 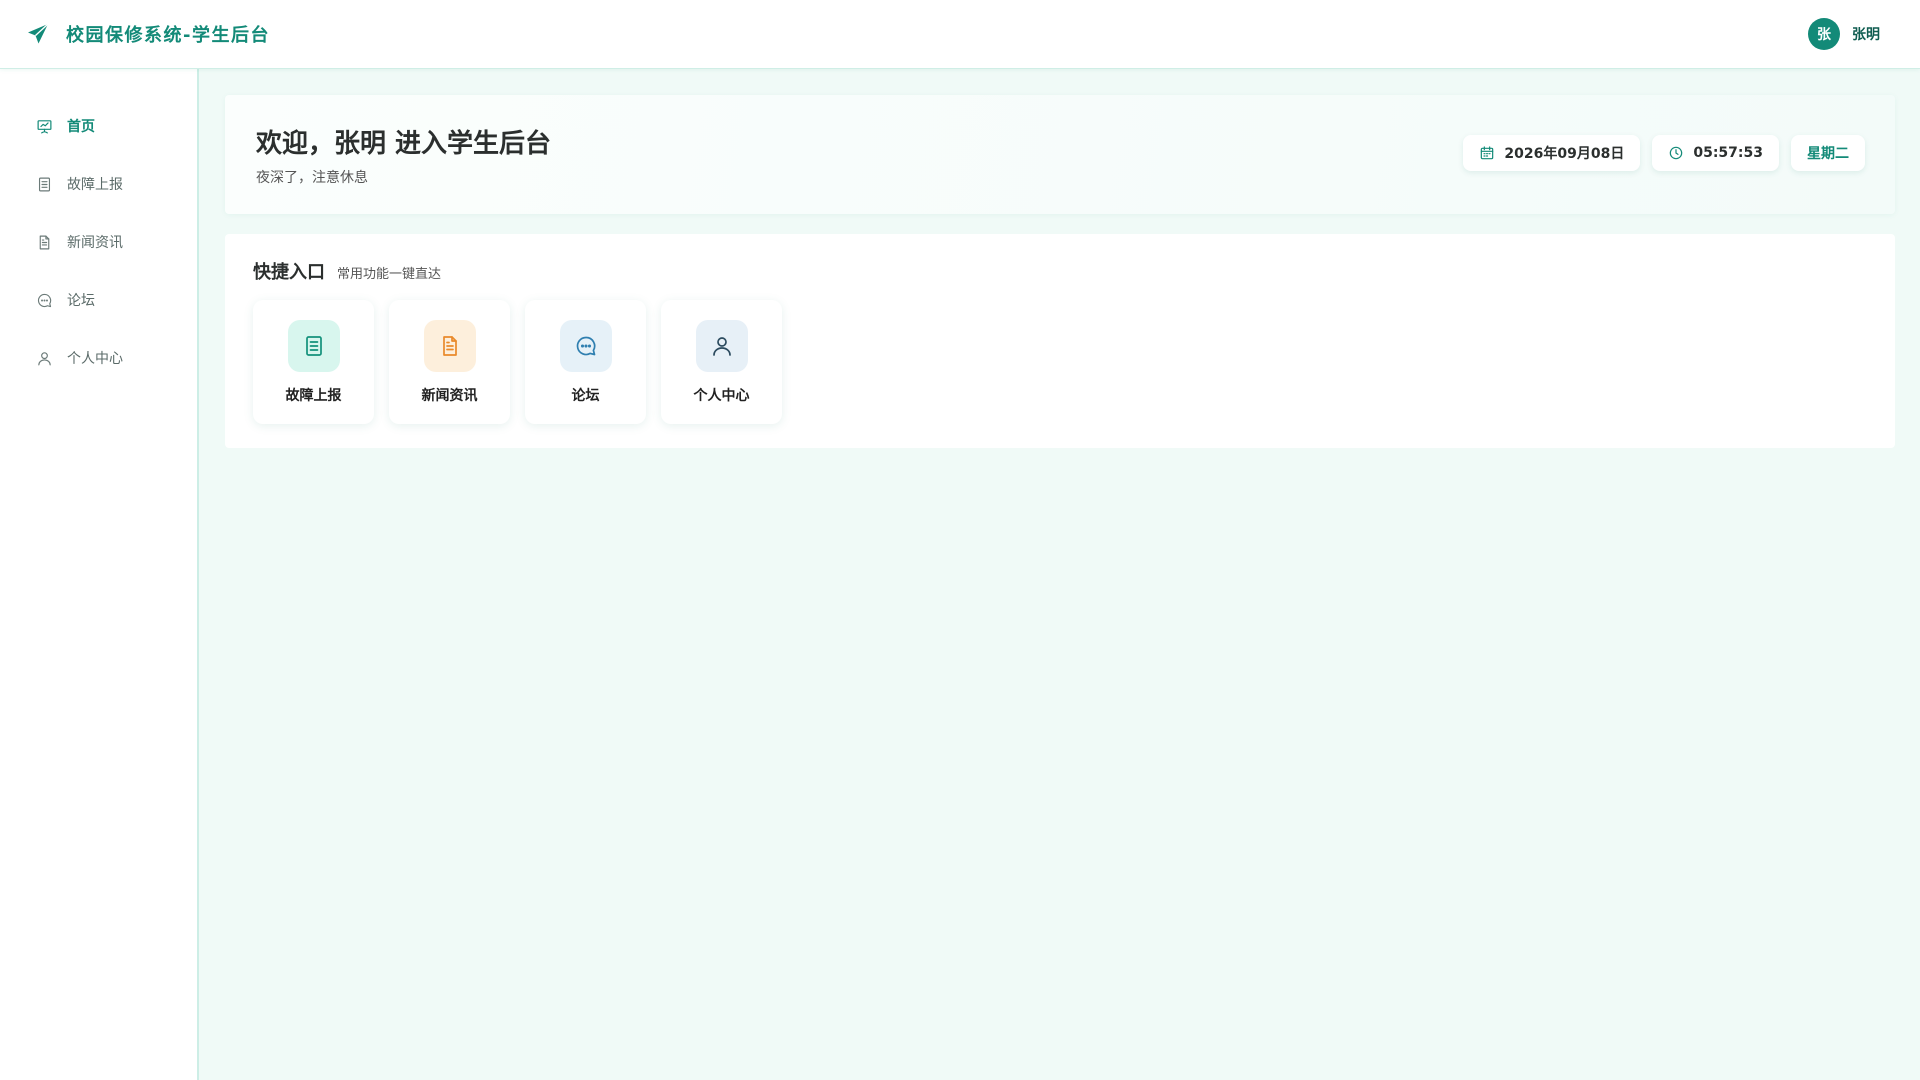 What do you see at coordinates (404, 144) in the screenshot?
I see `page-title: 欢迎，张明 进入学生后台` at bounding box center [404, 144].